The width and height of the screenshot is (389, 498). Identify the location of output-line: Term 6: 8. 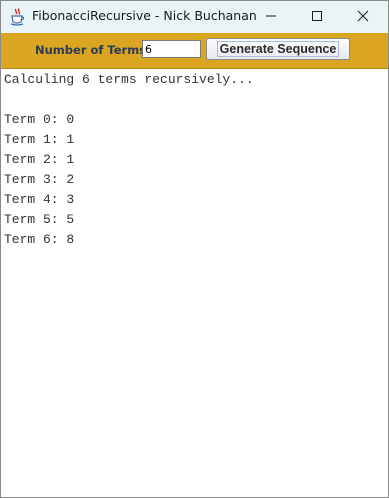
(39, 239).